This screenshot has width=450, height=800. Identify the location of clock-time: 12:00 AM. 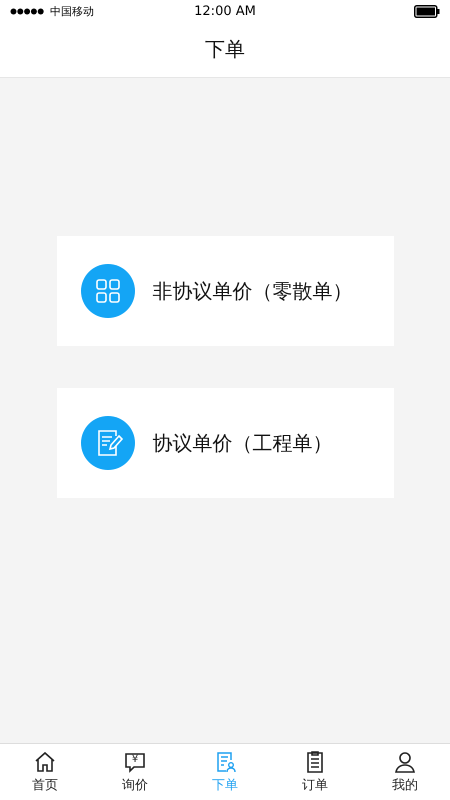
(225, 11).